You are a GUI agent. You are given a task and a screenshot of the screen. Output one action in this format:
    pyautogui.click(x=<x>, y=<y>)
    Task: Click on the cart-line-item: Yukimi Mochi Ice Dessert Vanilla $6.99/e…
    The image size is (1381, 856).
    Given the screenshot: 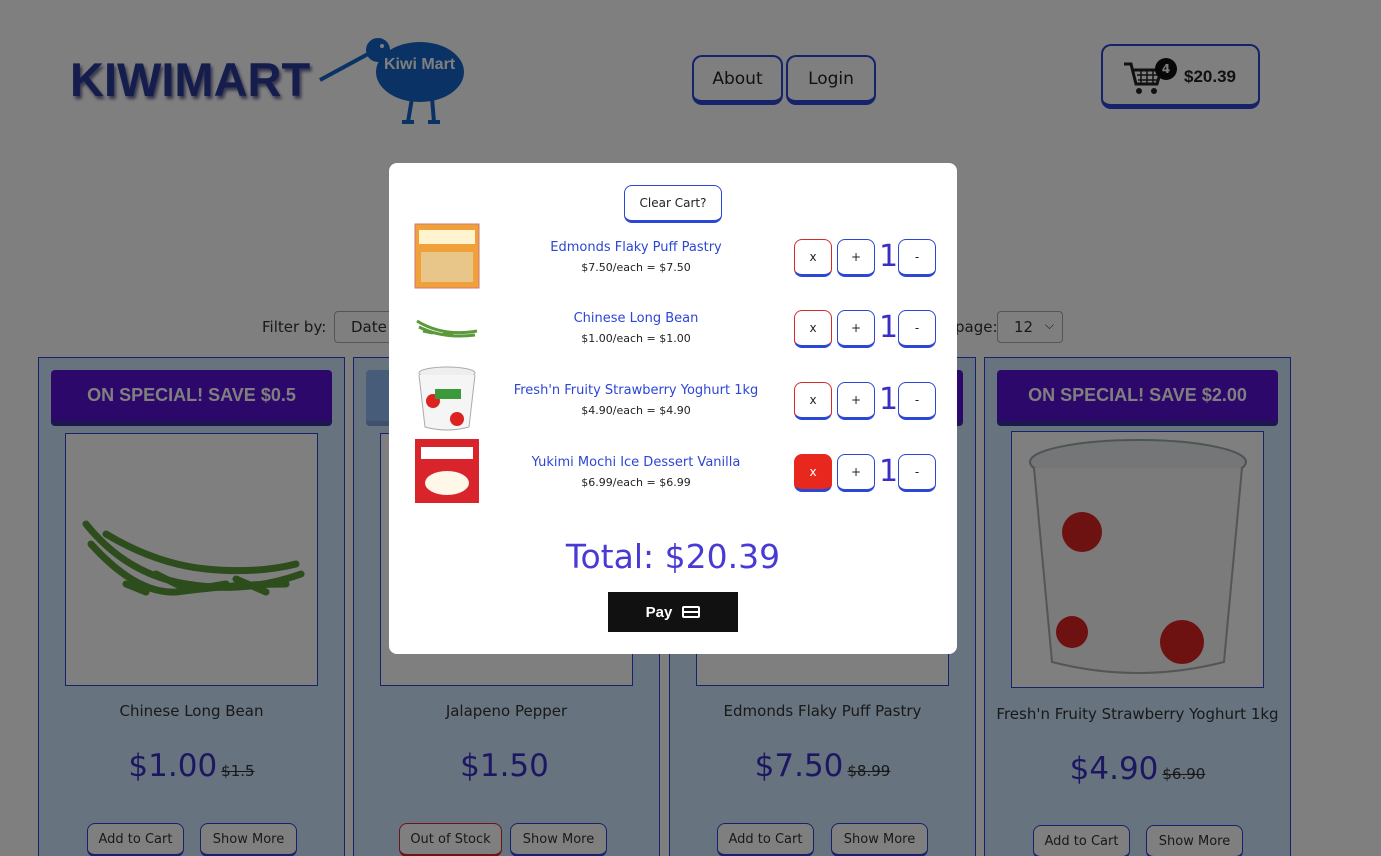 What is the action you would take?
    pyautogui.click(x=673, y=472)
    